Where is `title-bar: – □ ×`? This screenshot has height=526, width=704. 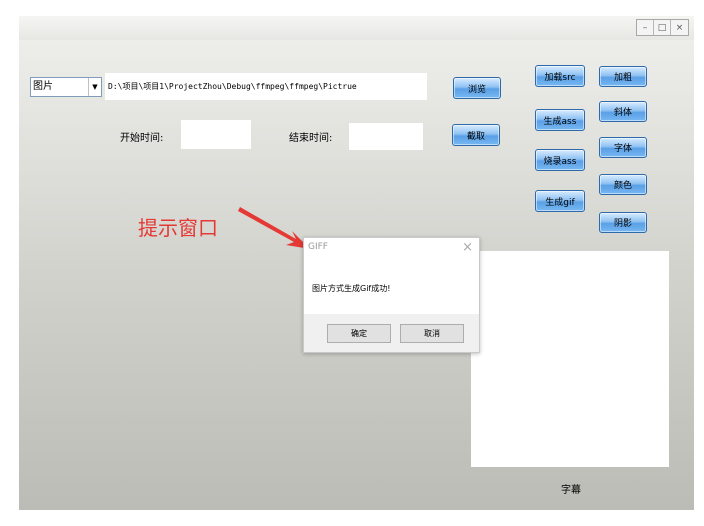
title-bar: – □ × is located at coordinates (356, 28).